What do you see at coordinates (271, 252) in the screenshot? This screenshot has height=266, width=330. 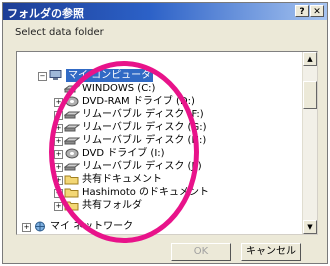 I see `cancel-button: キャンセル` at bounding box center [271, 252].